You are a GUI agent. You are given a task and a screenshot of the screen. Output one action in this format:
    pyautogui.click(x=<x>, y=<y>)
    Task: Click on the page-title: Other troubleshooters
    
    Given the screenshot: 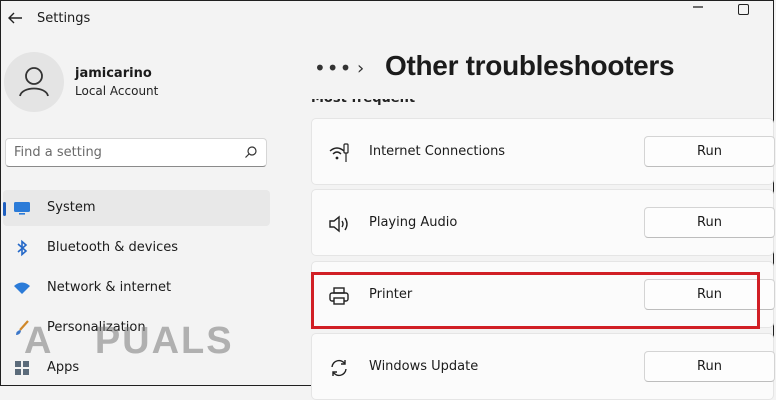 What is the action you would take?
    pyautogui.click(x=530, y=65)
    